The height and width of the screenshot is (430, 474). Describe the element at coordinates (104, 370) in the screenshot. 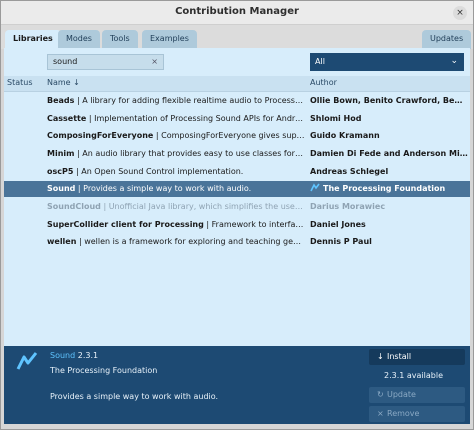

I see `detail-author: The Processing Foundation` at that location.